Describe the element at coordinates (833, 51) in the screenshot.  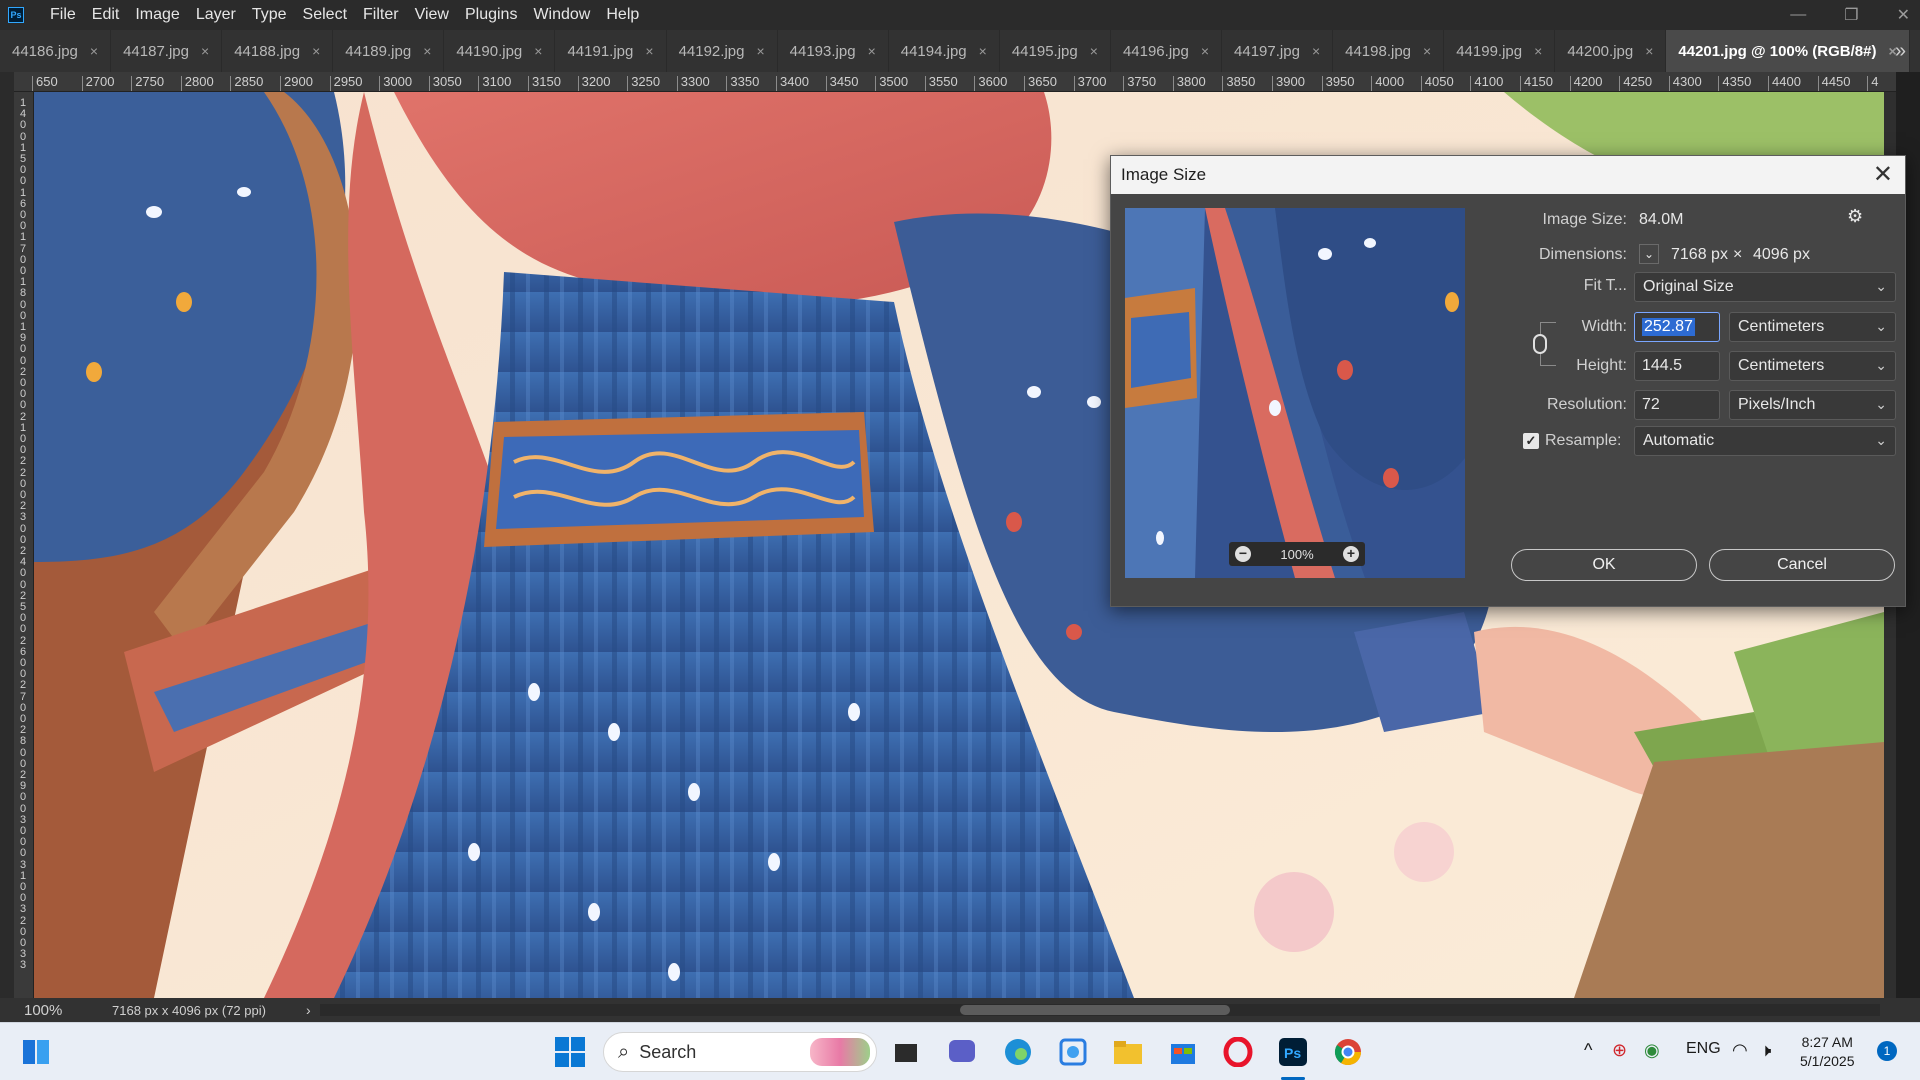
I see `document-tab: 44193.jpg ×` at that location.